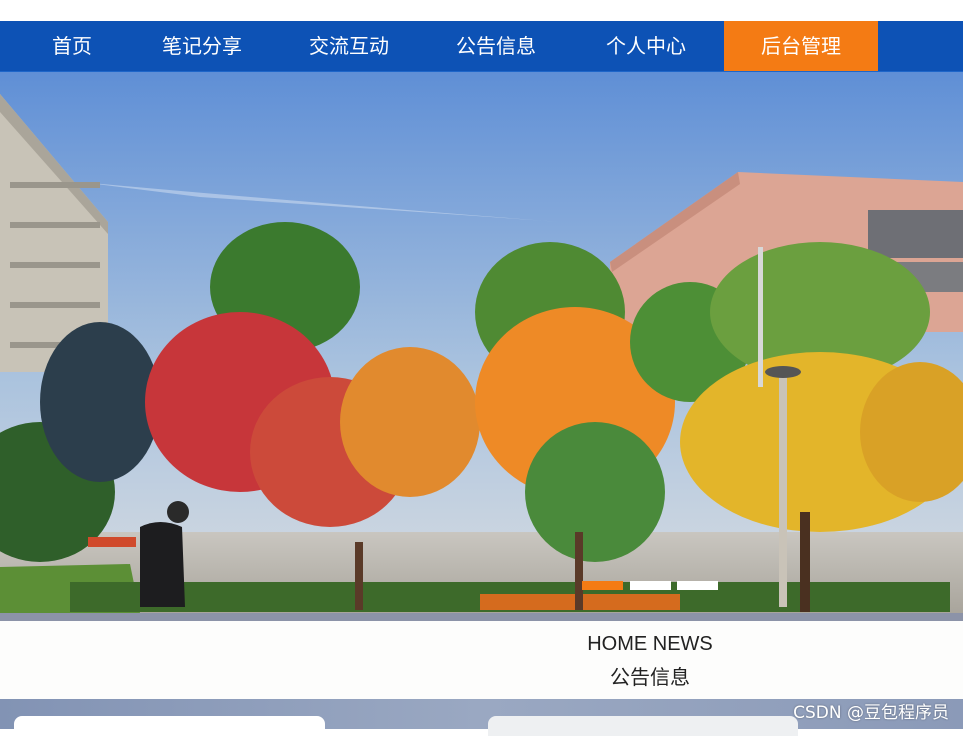 This screenshot has width=963, height=736. Describe the element at coordinates (646, 46) in the screenshot. I see `nav-item-personal-center: 个人中心` at that location.